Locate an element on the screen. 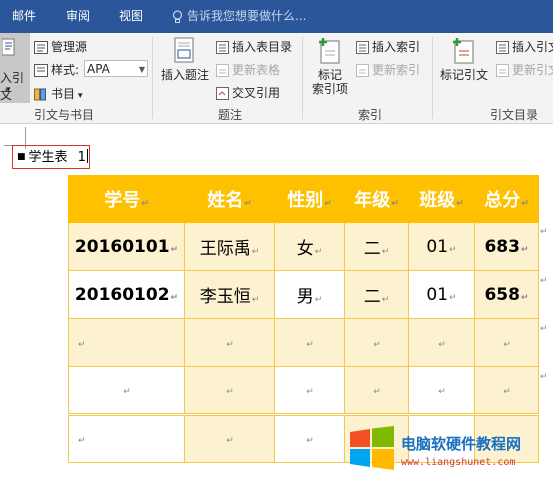 Image resolution: width=553 pixels, height=482 pixels. table-cell: 658↵ is located at coordinates (506, 294).